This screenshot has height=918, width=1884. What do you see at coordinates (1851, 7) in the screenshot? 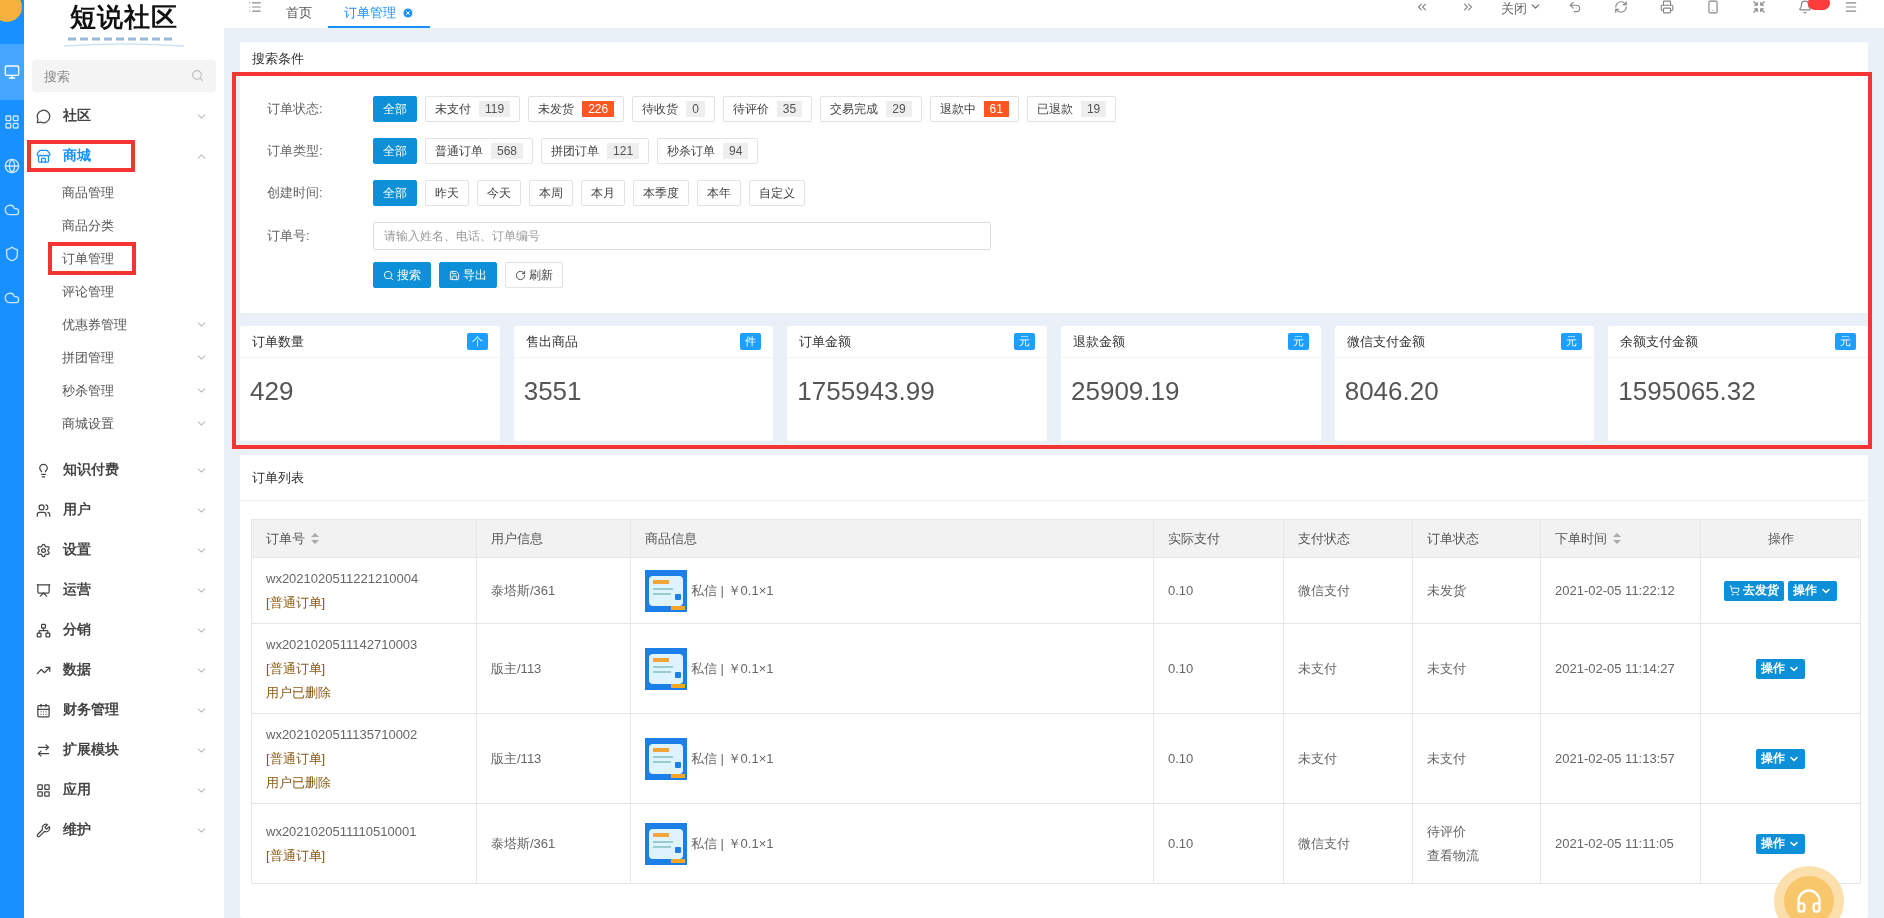
I see `menu-icon` at bounding box center [1851, 7].